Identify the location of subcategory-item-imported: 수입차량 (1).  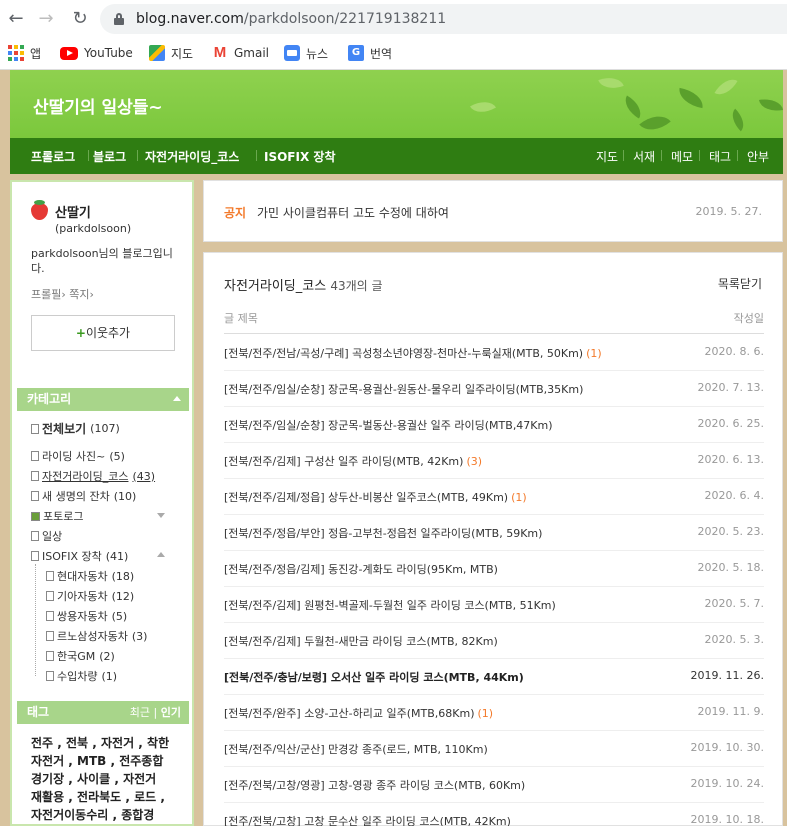
(81, 676).